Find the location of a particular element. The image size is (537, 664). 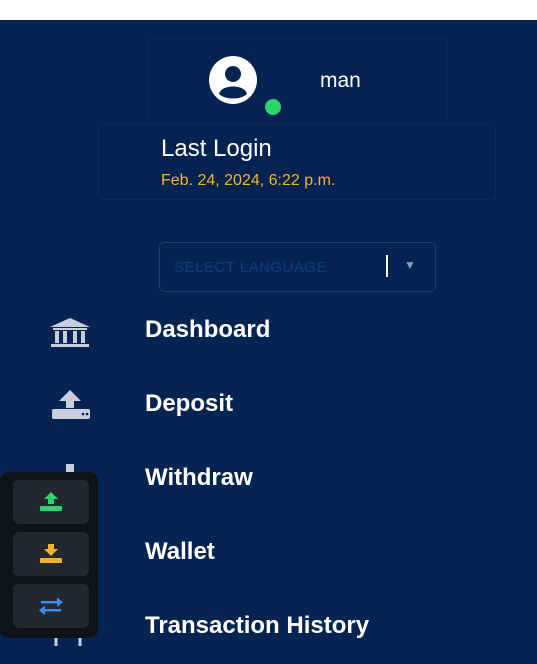

quick-transfer-button is located at coordinates (51, 606).